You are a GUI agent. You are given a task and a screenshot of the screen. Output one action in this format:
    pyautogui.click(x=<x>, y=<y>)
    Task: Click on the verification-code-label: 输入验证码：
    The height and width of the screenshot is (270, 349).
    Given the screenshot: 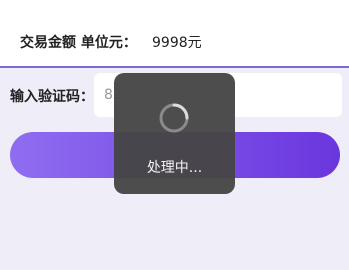 What is the action you would take?
    pyautogui.click(x=52, y=97)
    